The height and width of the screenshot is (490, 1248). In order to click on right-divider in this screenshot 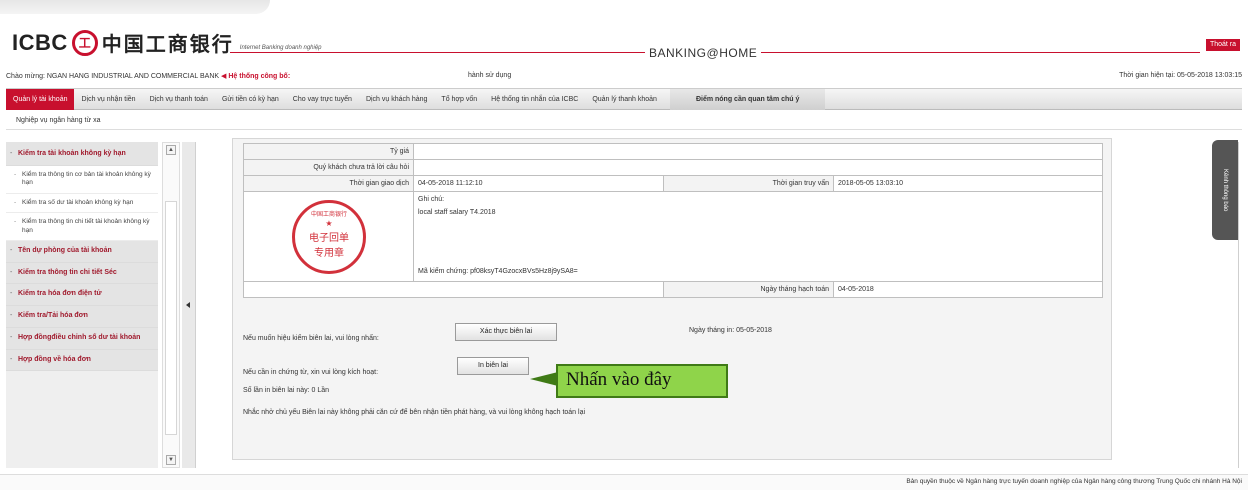, I will do `click(1238, 305)`.